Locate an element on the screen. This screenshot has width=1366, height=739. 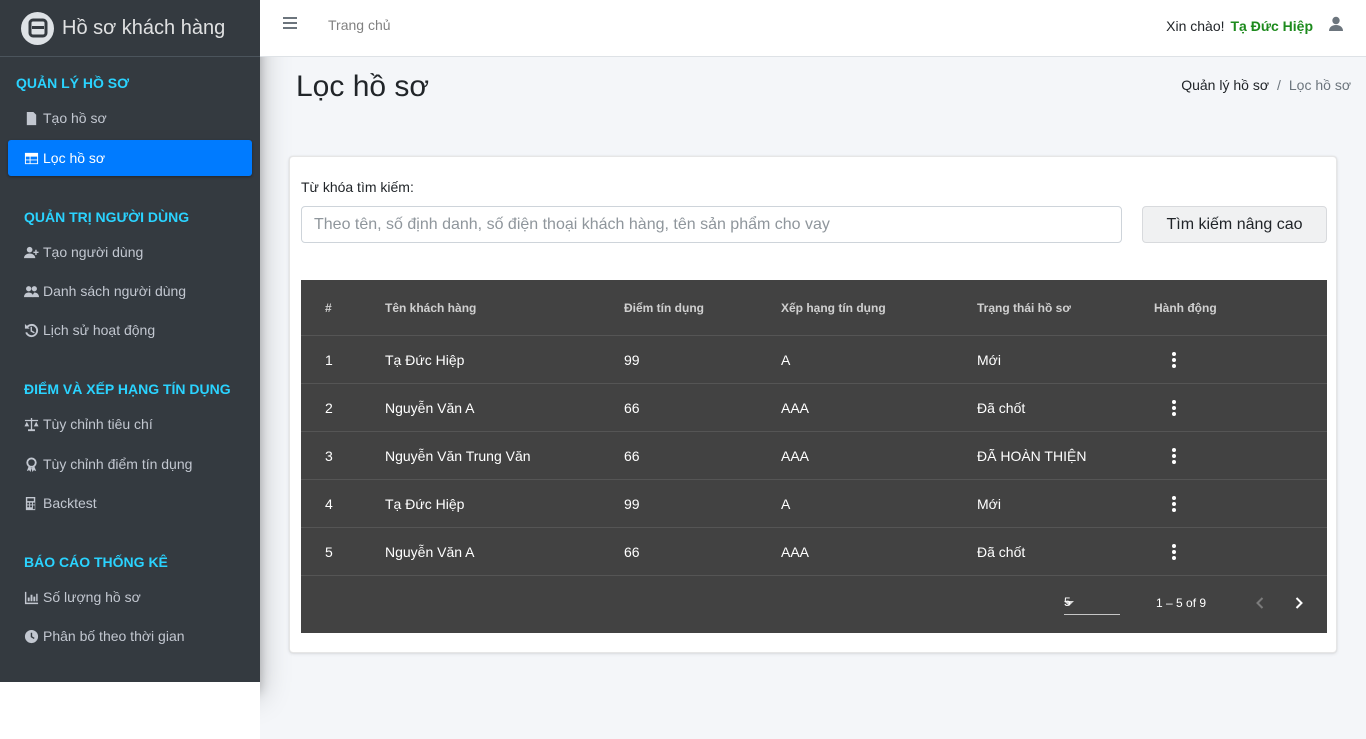
sidebar-item-create-profile: Tạo hồ sơ is located at coordinates (130, 118).